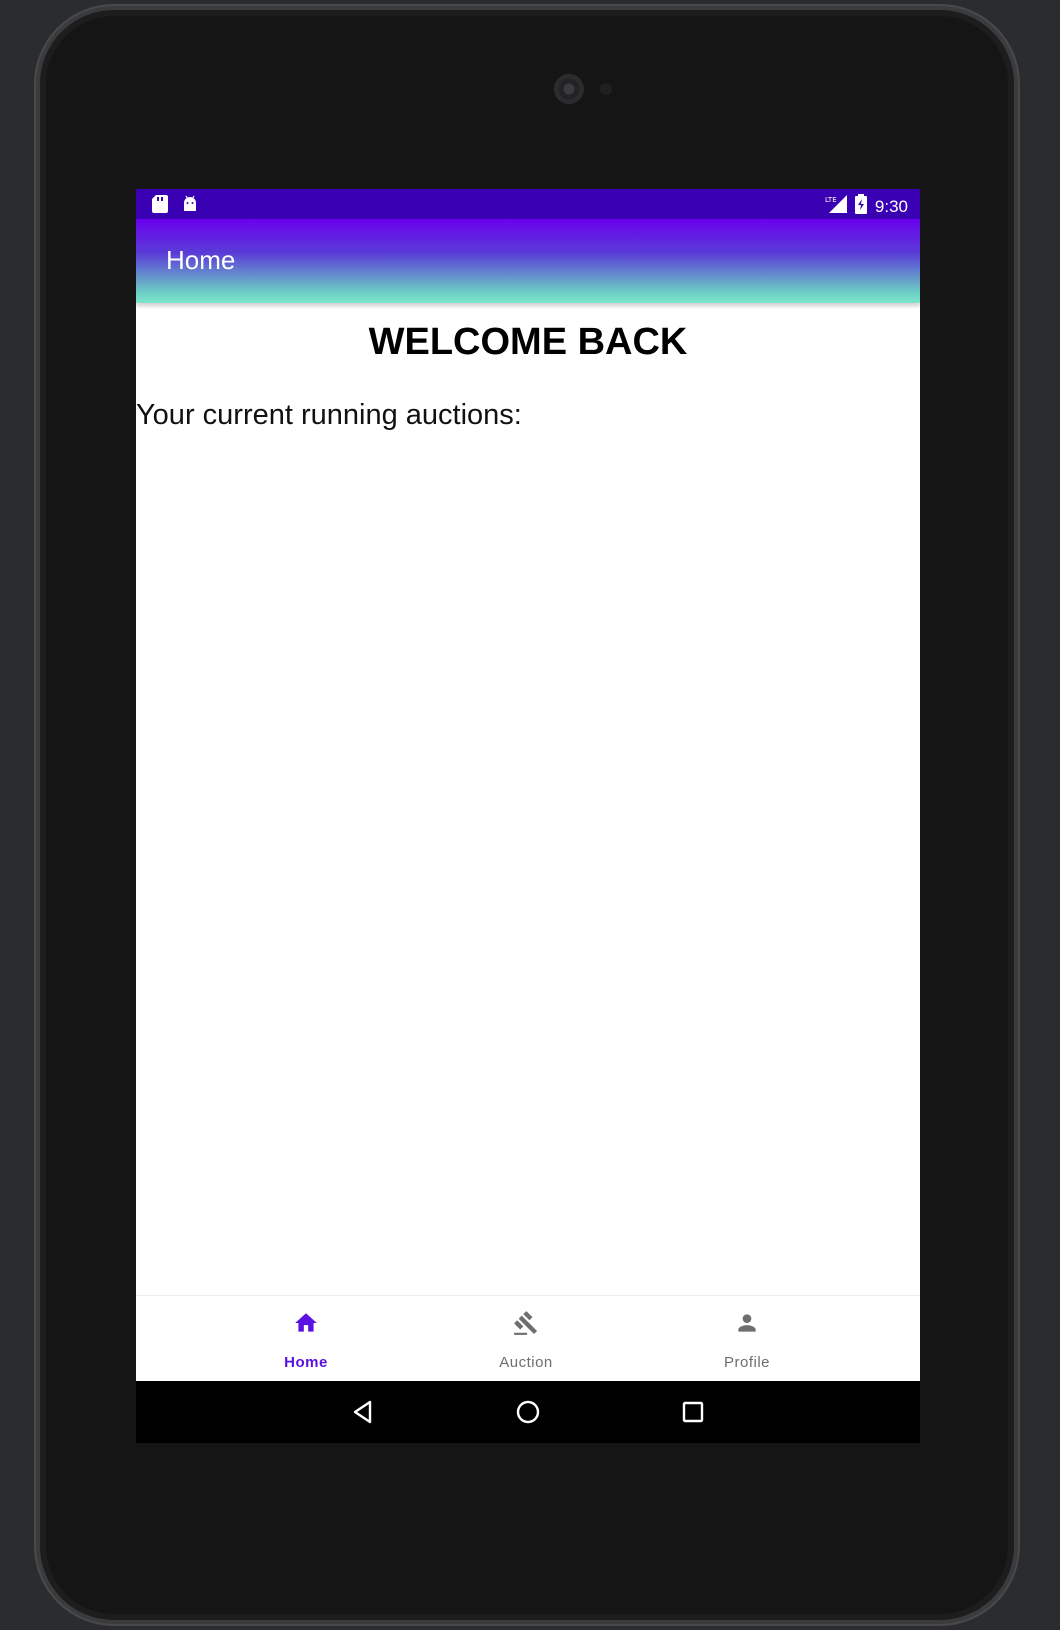 Image resolution: width=1060 pixels, height=1630 pixels. What do you see at coordinates (891, 206) in the screenshot?
I see `status-time: 9:30` at bounding box center [891, 206].